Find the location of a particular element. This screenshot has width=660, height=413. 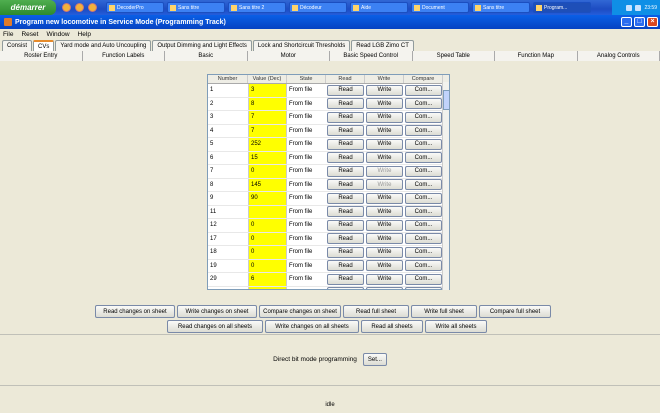

sheet-button: Compare full sheet is located at coordinates (515, 311).